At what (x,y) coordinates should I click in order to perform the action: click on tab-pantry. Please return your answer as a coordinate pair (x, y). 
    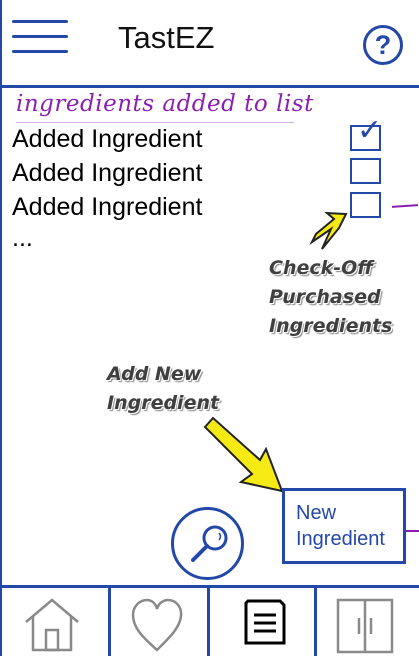
    Looking at the image, I should click on (368, 622).